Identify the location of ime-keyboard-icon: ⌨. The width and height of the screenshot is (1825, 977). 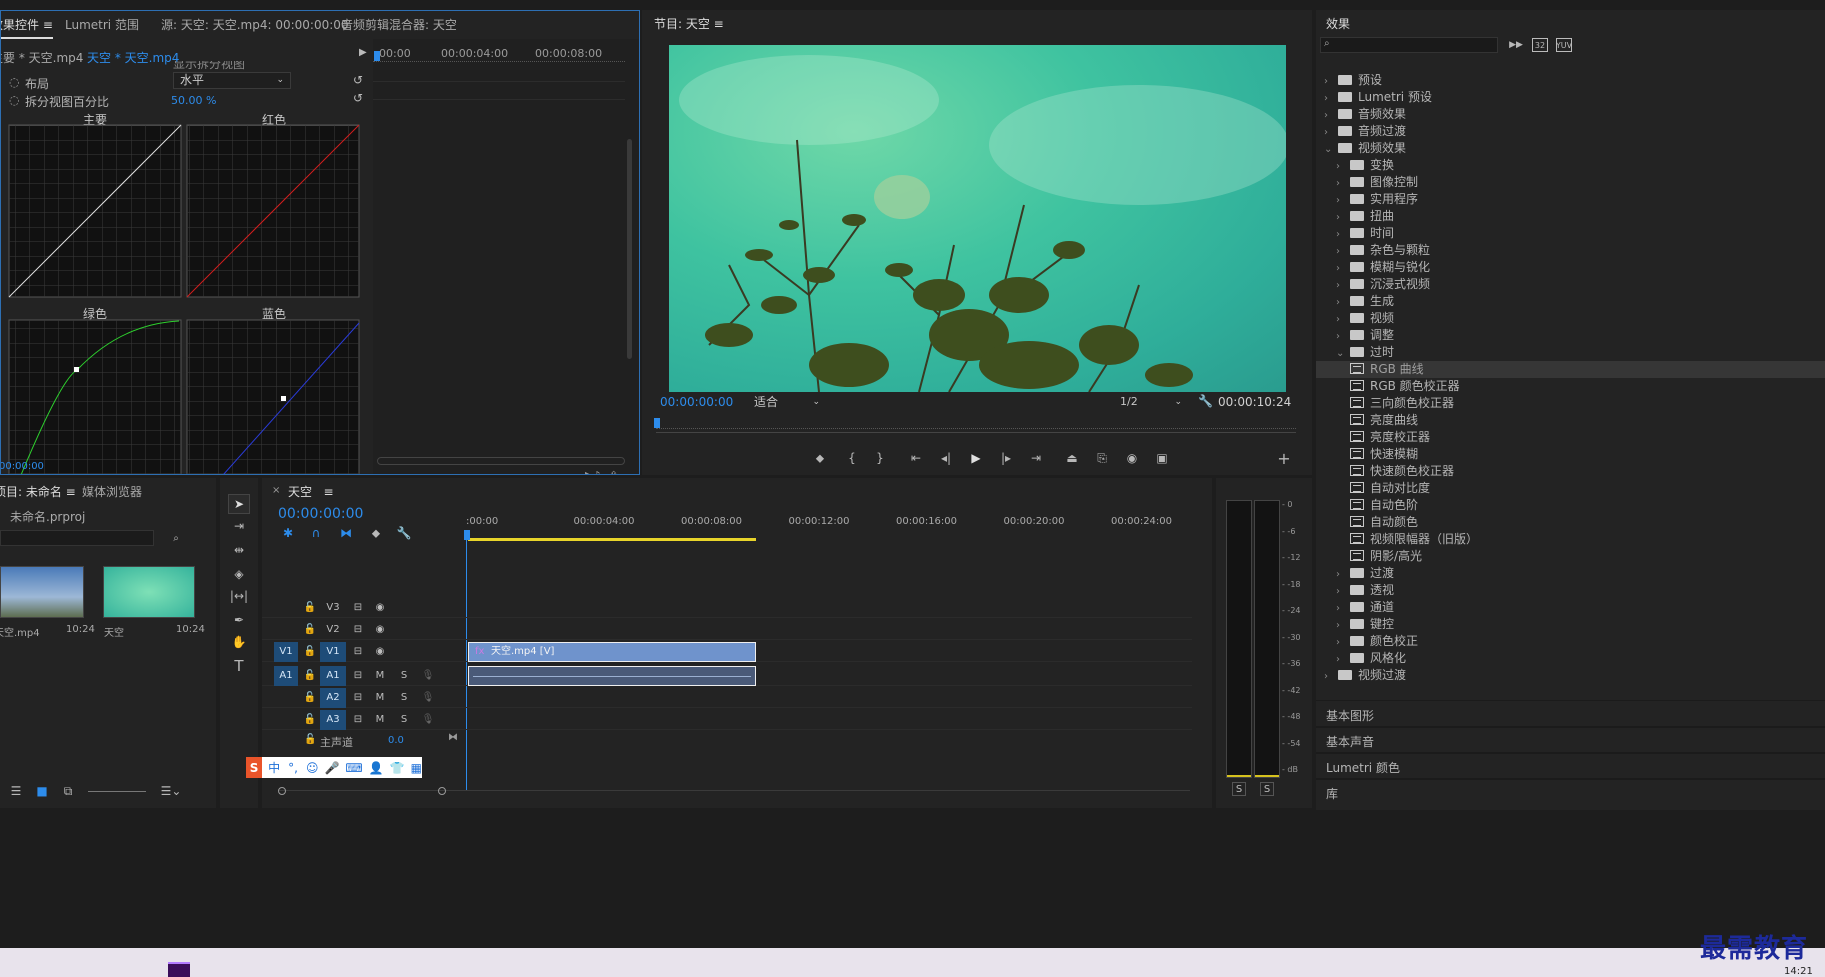
(353, 768).